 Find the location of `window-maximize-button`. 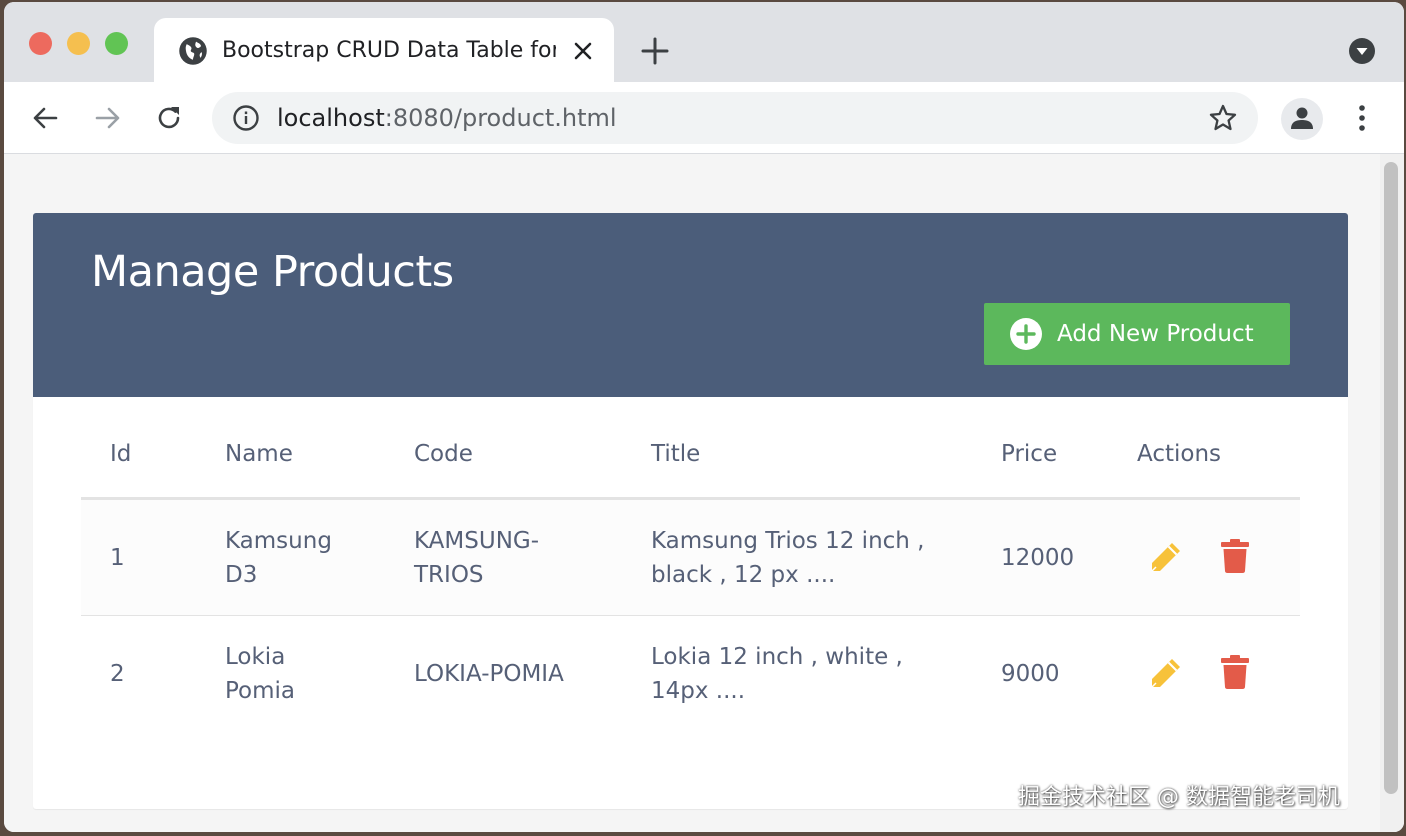

window-maximize-button is located at coordinates (116, 43).